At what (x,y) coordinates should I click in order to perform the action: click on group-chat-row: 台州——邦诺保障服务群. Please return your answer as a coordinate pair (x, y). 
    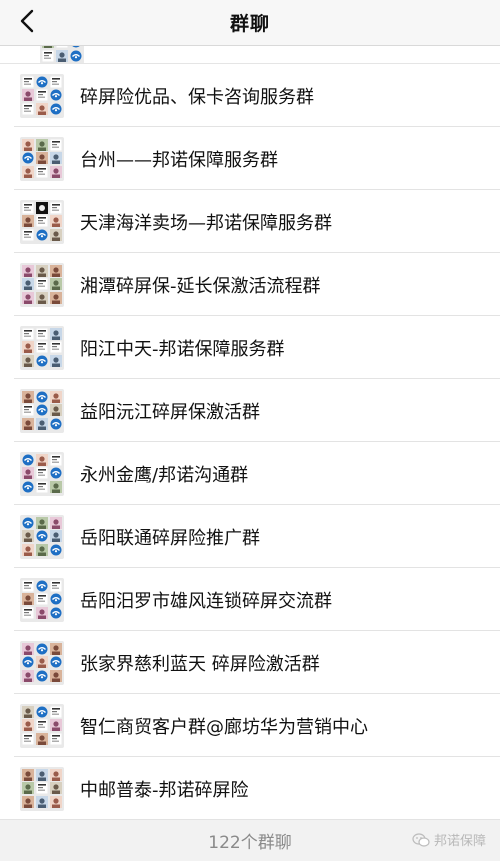
    Looking at the image, I should click on (250, 158).